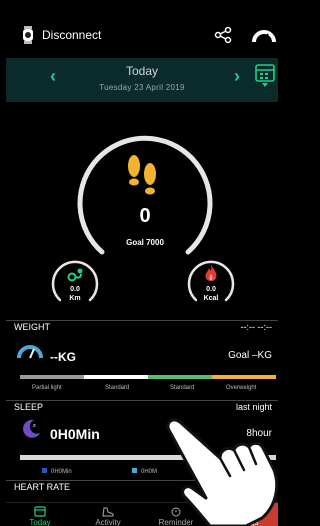 The height and width of the screenshot is (526, 320). What do you see at coordinates (108, 522) in the screenshot?
I see `nav-label: Activity` at bounding box center [108, 522].